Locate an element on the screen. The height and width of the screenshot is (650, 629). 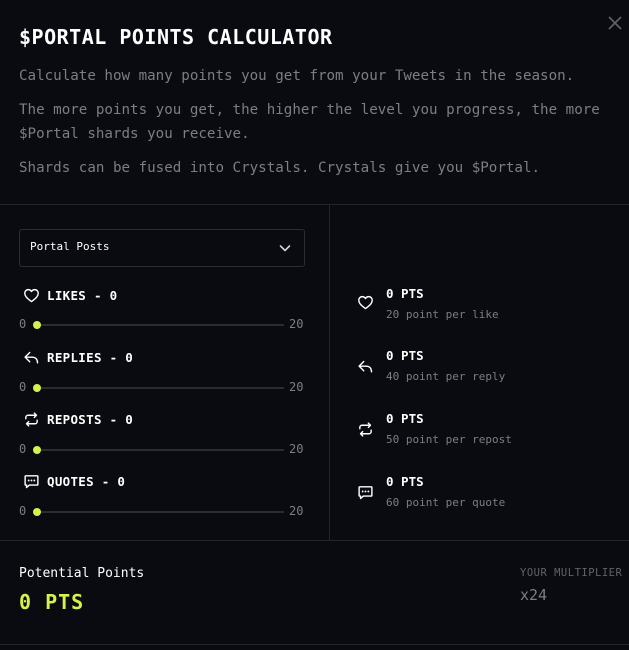
replies-label-text: REPLIES - 0 is located at coordinates (90, 357).